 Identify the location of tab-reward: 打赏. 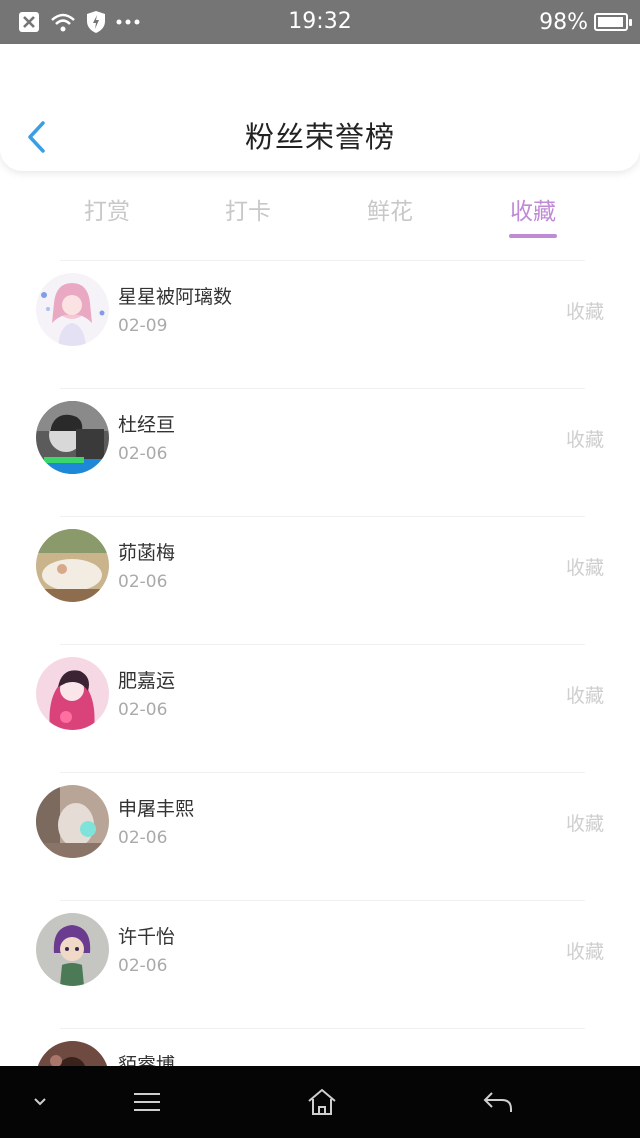
(107, 209).